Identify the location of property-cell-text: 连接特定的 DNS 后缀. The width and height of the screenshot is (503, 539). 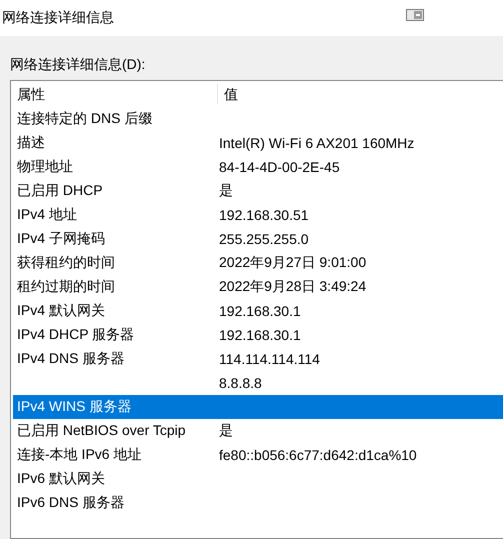
(85, 119).